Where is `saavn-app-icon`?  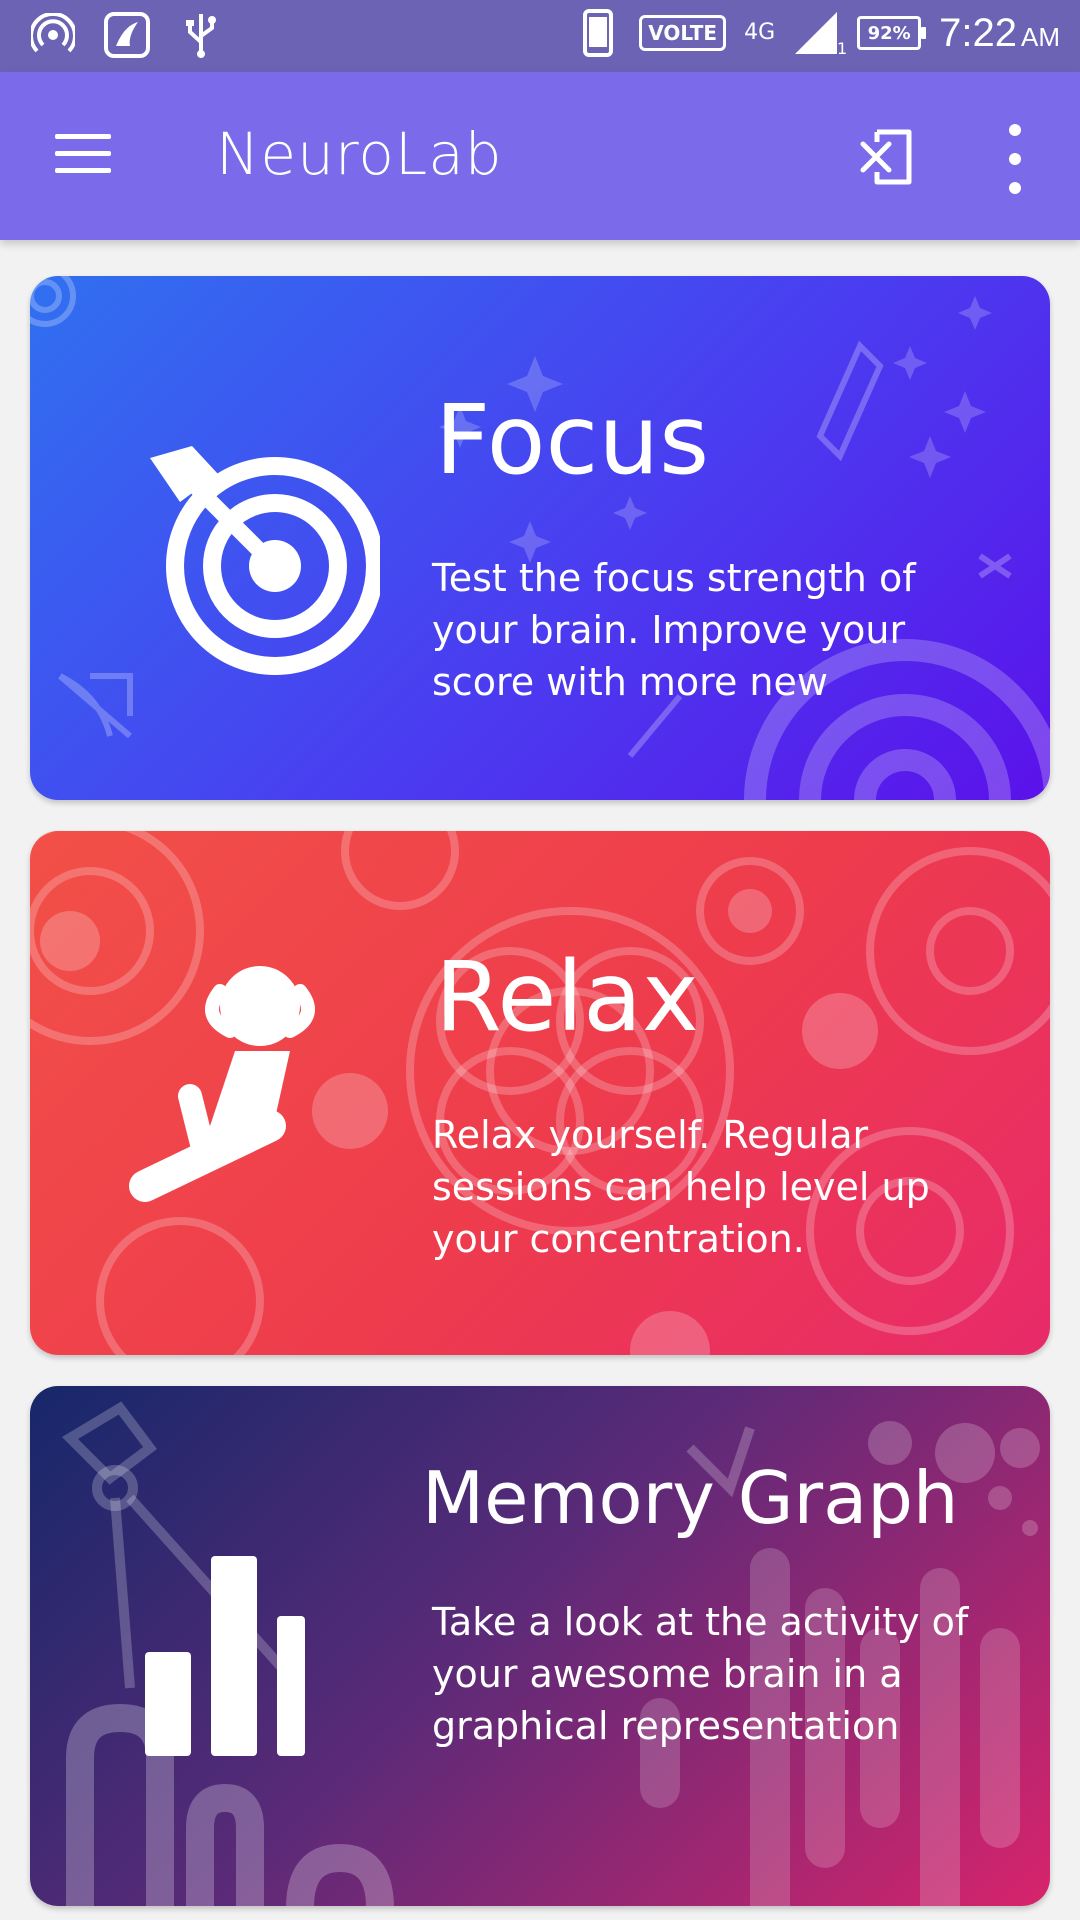
saavn-app-icon is located at coordinates (127, 35).